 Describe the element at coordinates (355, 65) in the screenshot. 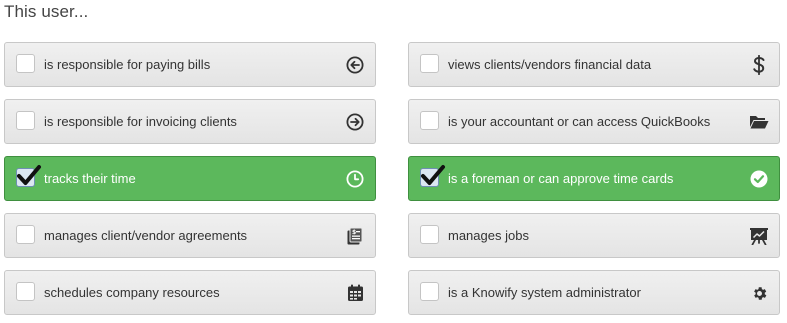

I see `arrow-circle-left-icon` at that location.